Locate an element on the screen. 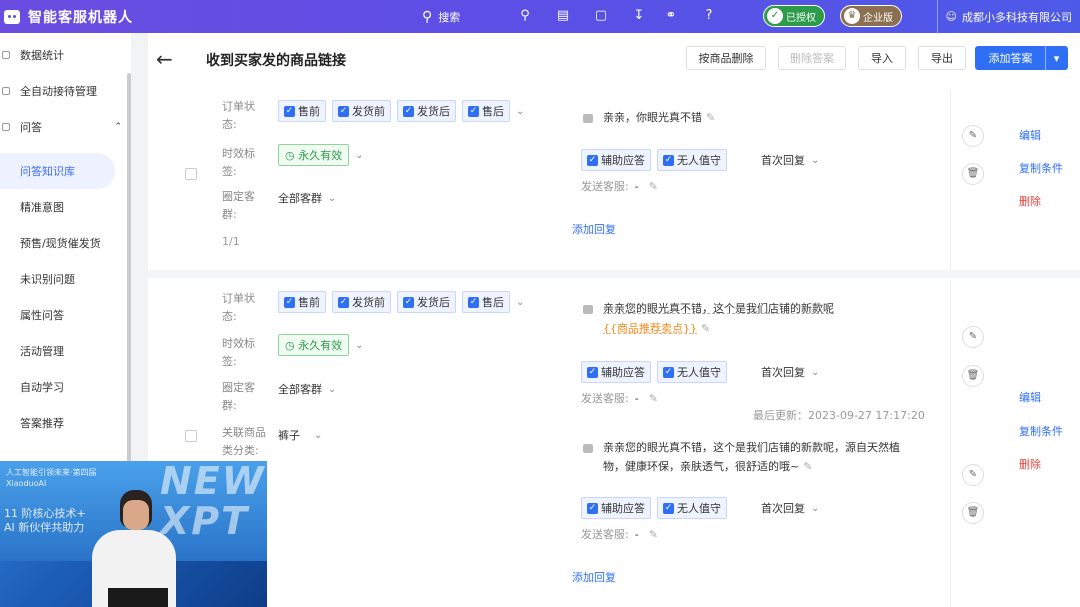 Image resolution: width=1080 pixels, height=607 pixels. sidebar-item-stats: 数据统计 is located at coordinates (65, 55).